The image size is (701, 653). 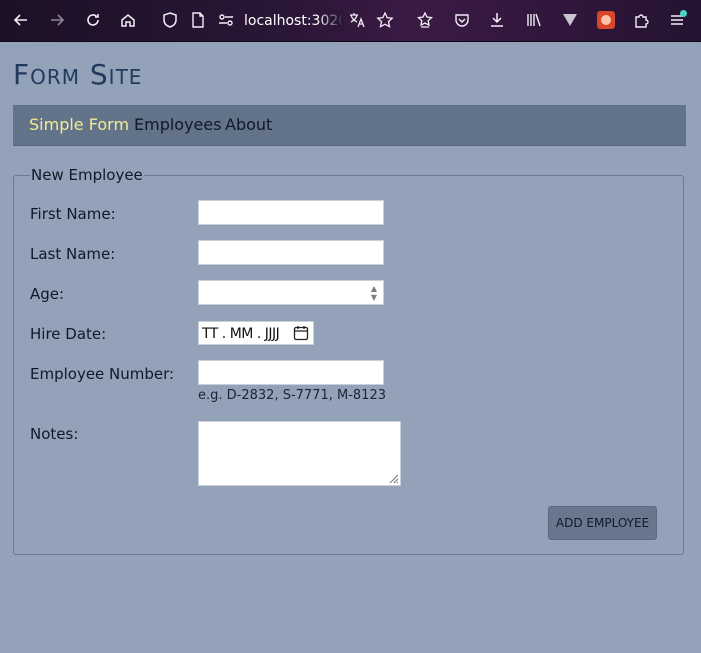 I want to click on calendar-icon, so click(x=301, y=333).